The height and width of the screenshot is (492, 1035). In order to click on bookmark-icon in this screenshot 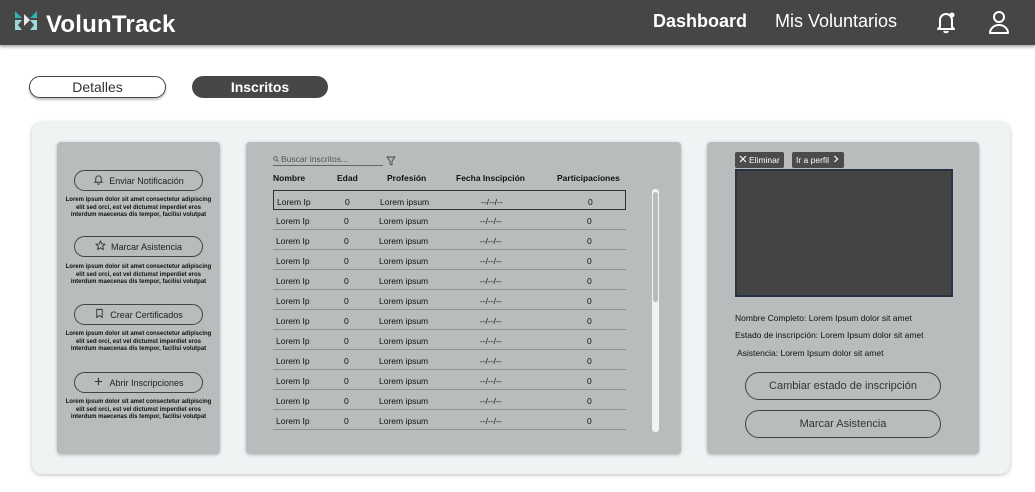, I will do `click(102, 314)`.